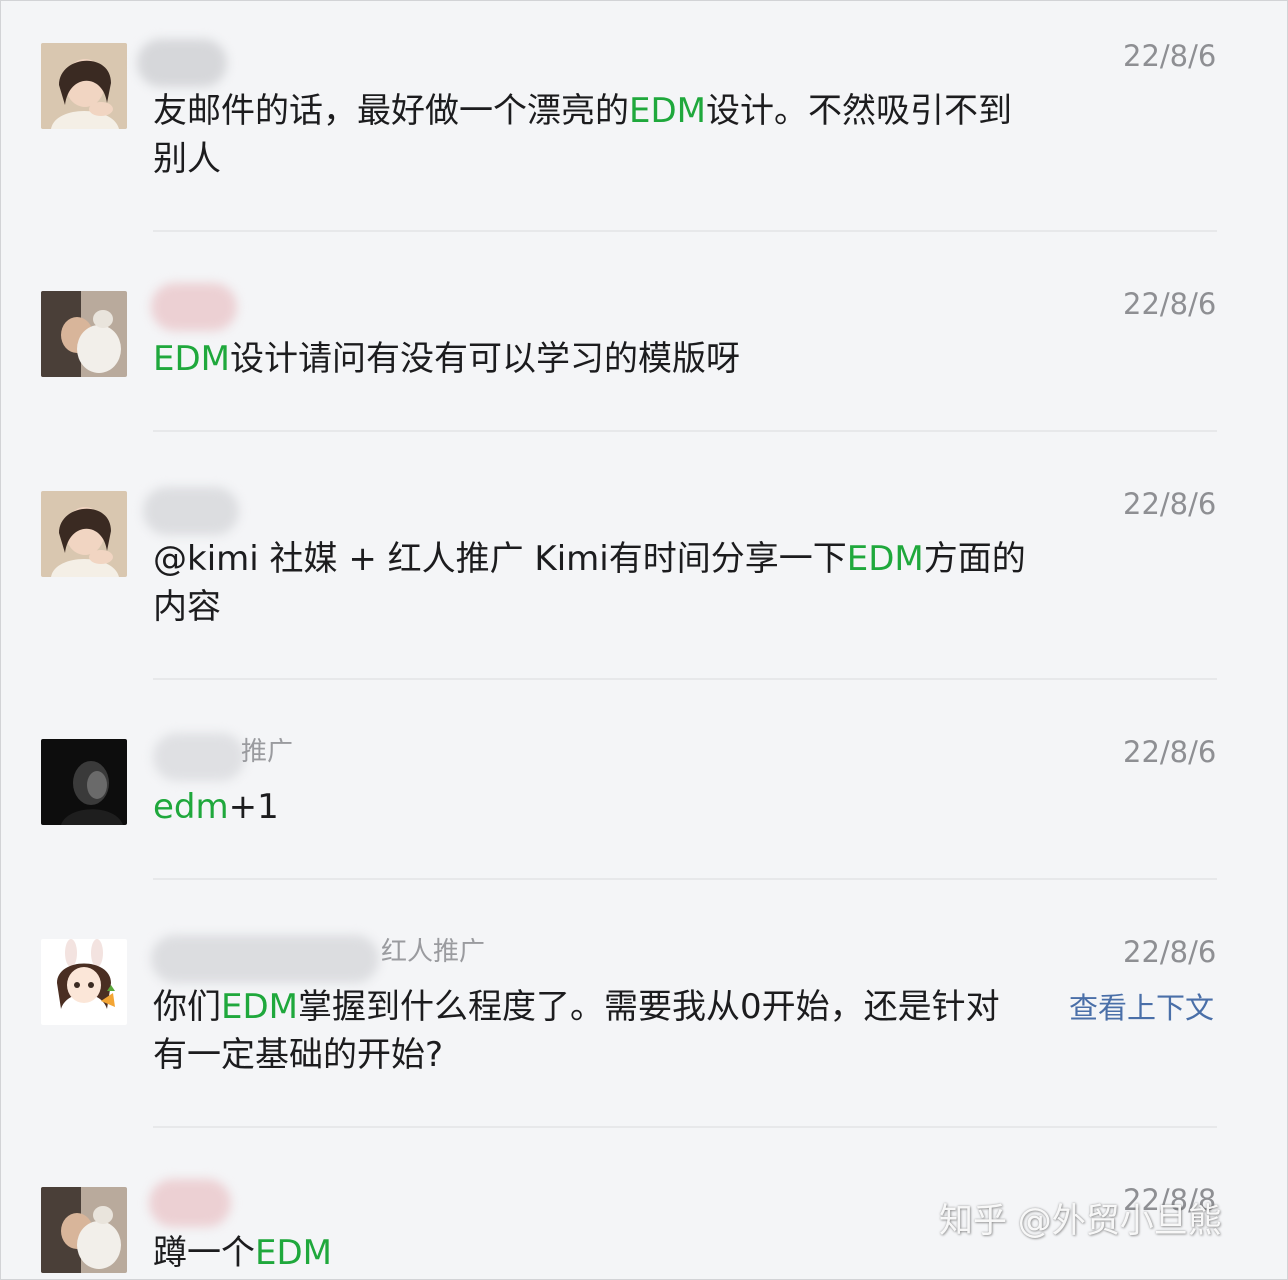 Image resolution: width=1288 pixels, height=1280 pixels. I want to click on comment-text: 友邮件的话，最好做一个漂亮的EDM设计。不然吸引不到别人, so click(582, 135).